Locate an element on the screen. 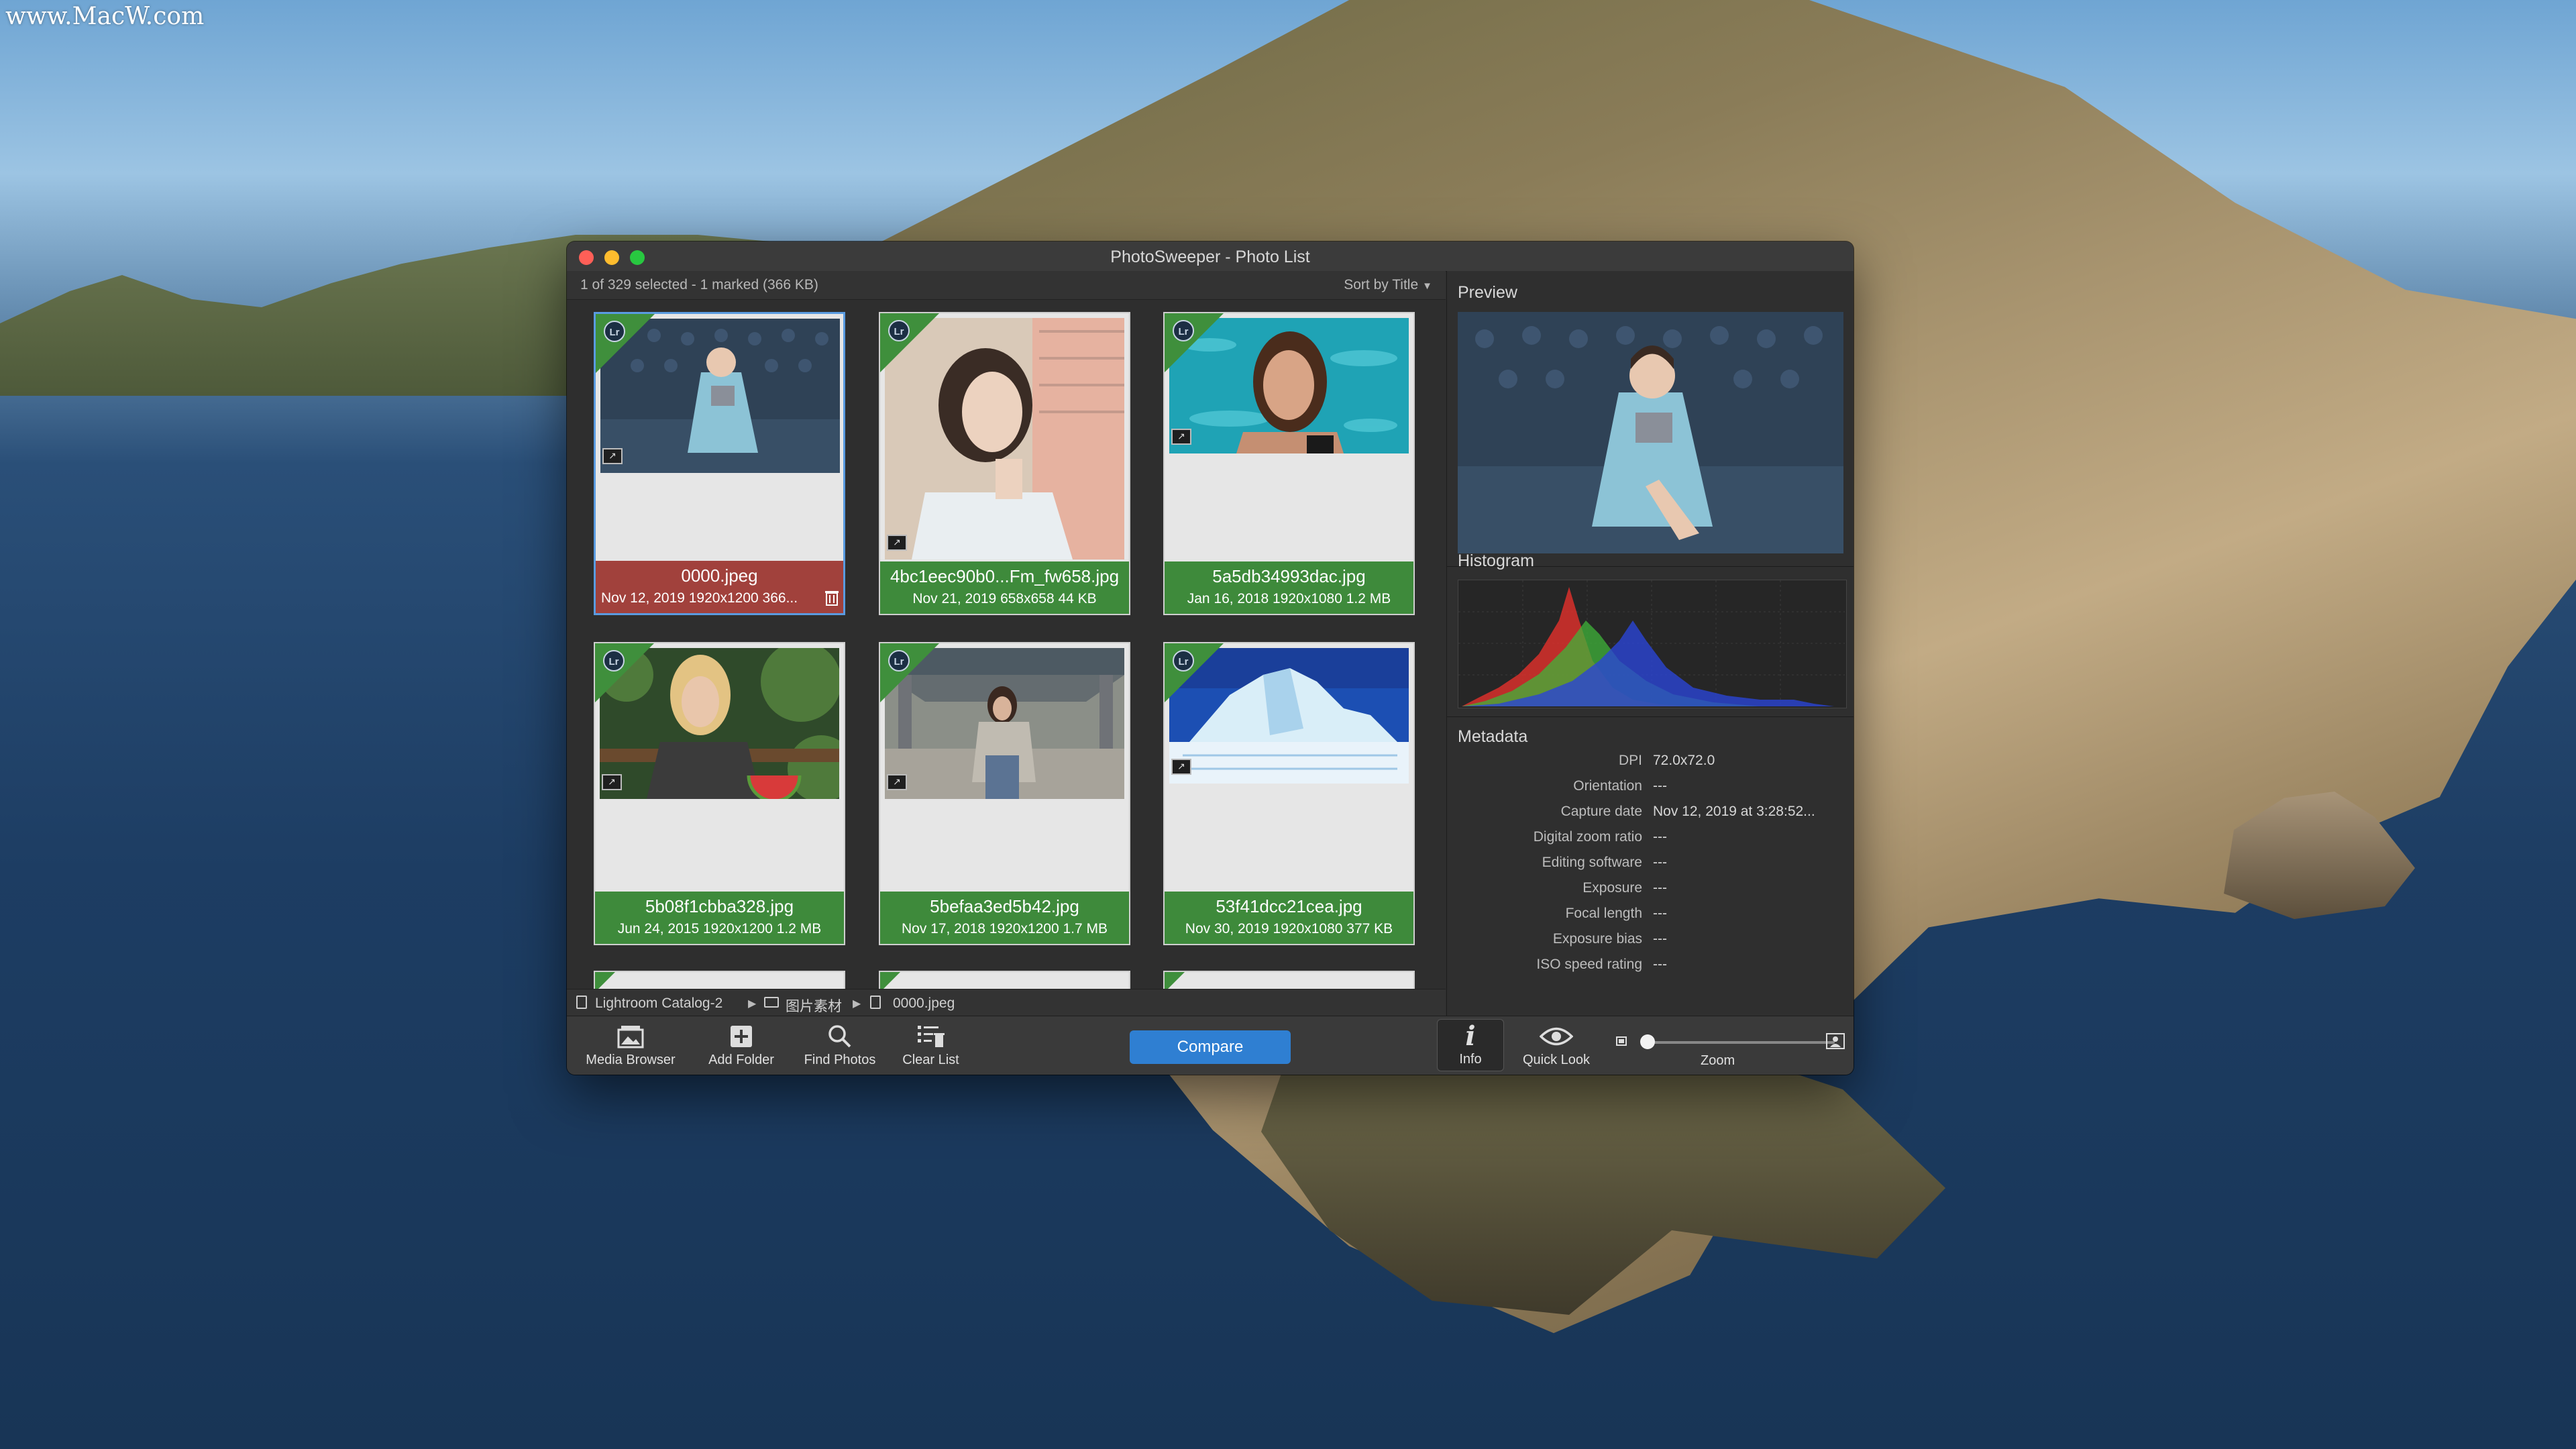 This screenshot has width=2576, height=1449. quick-look-label: Quick Look is located at coordinates (1556, 1060).